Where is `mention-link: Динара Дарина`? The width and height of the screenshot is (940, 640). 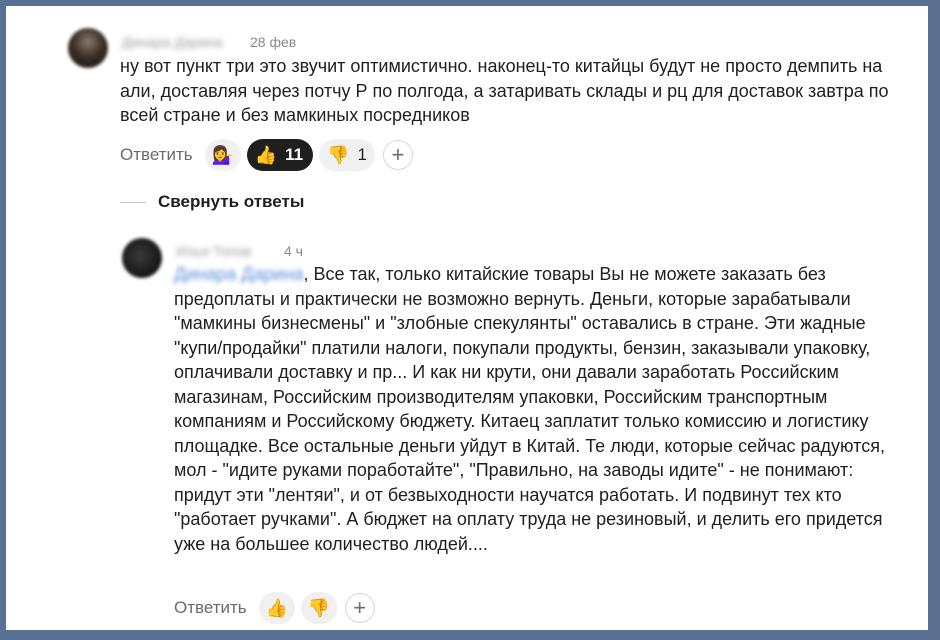
mention-link: Динара Дарина is located at coordinates (238, 274).